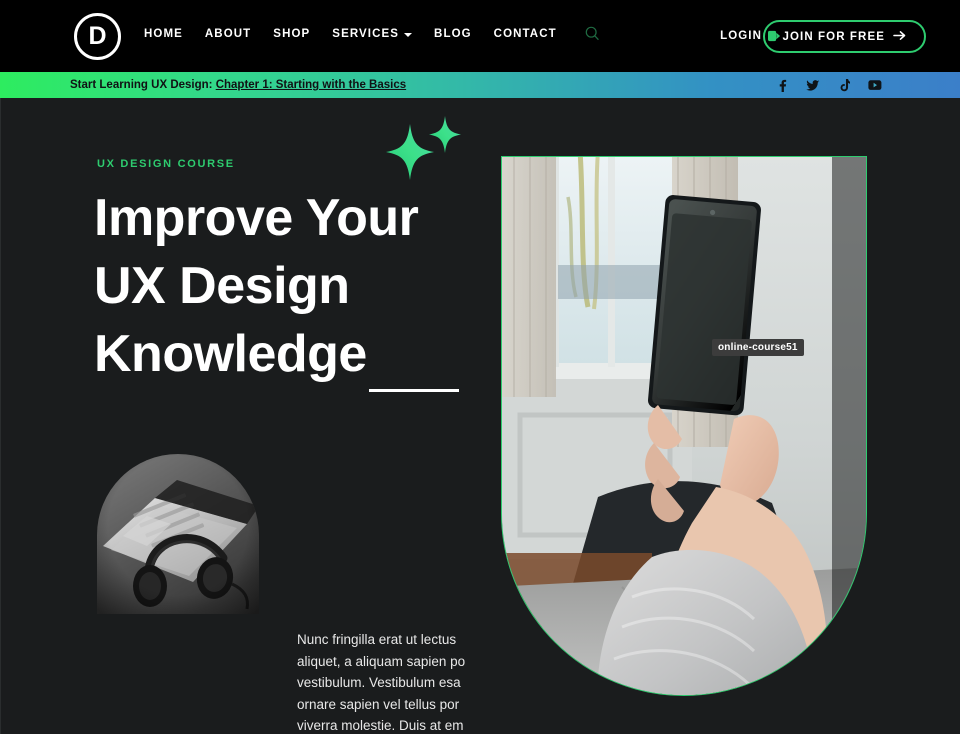  What do you see at coordinates (230, 354) in the screenshot?
I see `headline-line-3: Knowledge` at bounding box center [230, 354].